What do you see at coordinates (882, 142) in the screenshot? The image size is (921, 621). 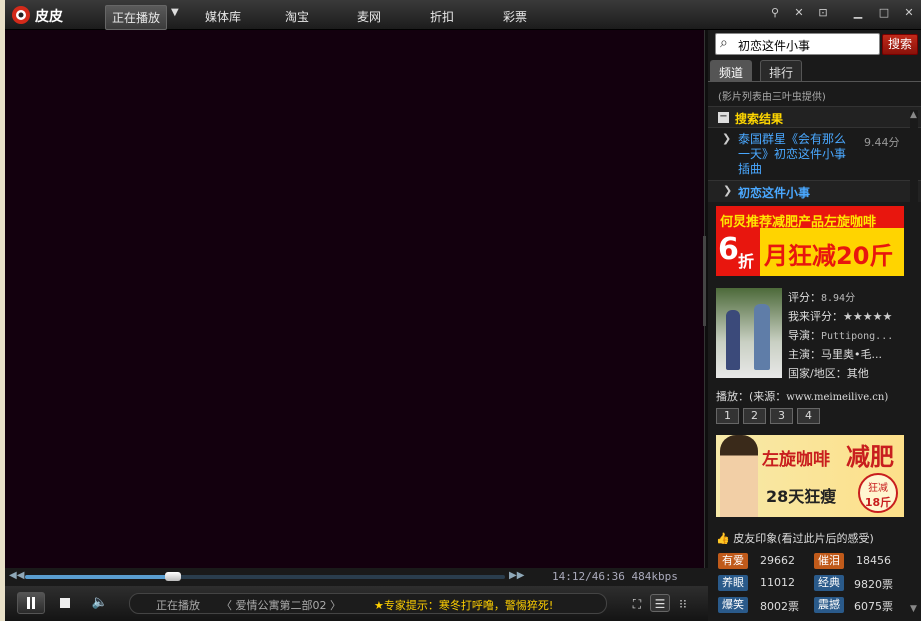 I see `result-score: 9.44分` at bounding box center [882, 142].